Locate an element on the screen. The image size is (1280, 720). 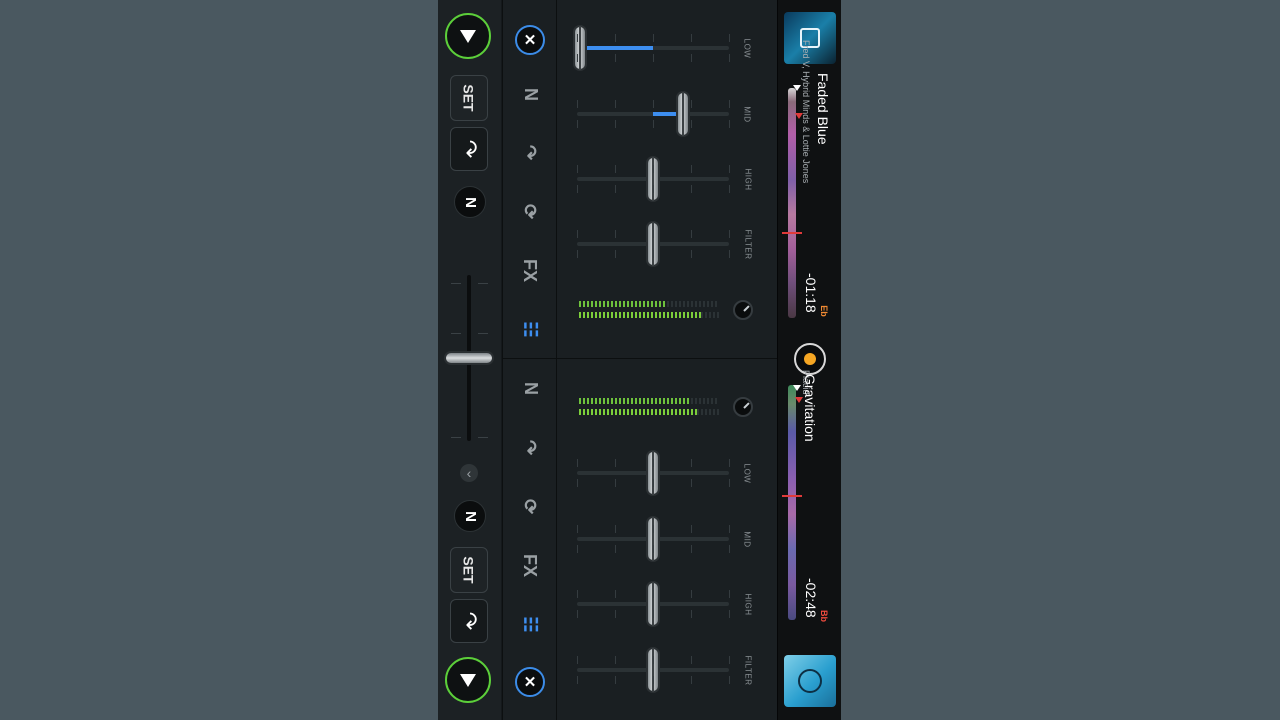
fx-label: FX is located at coordinates (530, 565).